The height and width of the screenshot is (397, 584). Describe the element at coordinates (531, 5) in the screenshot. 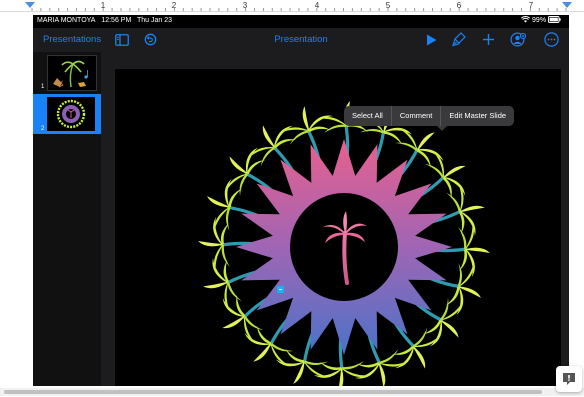

I see `ruler-number: 7` at that location.